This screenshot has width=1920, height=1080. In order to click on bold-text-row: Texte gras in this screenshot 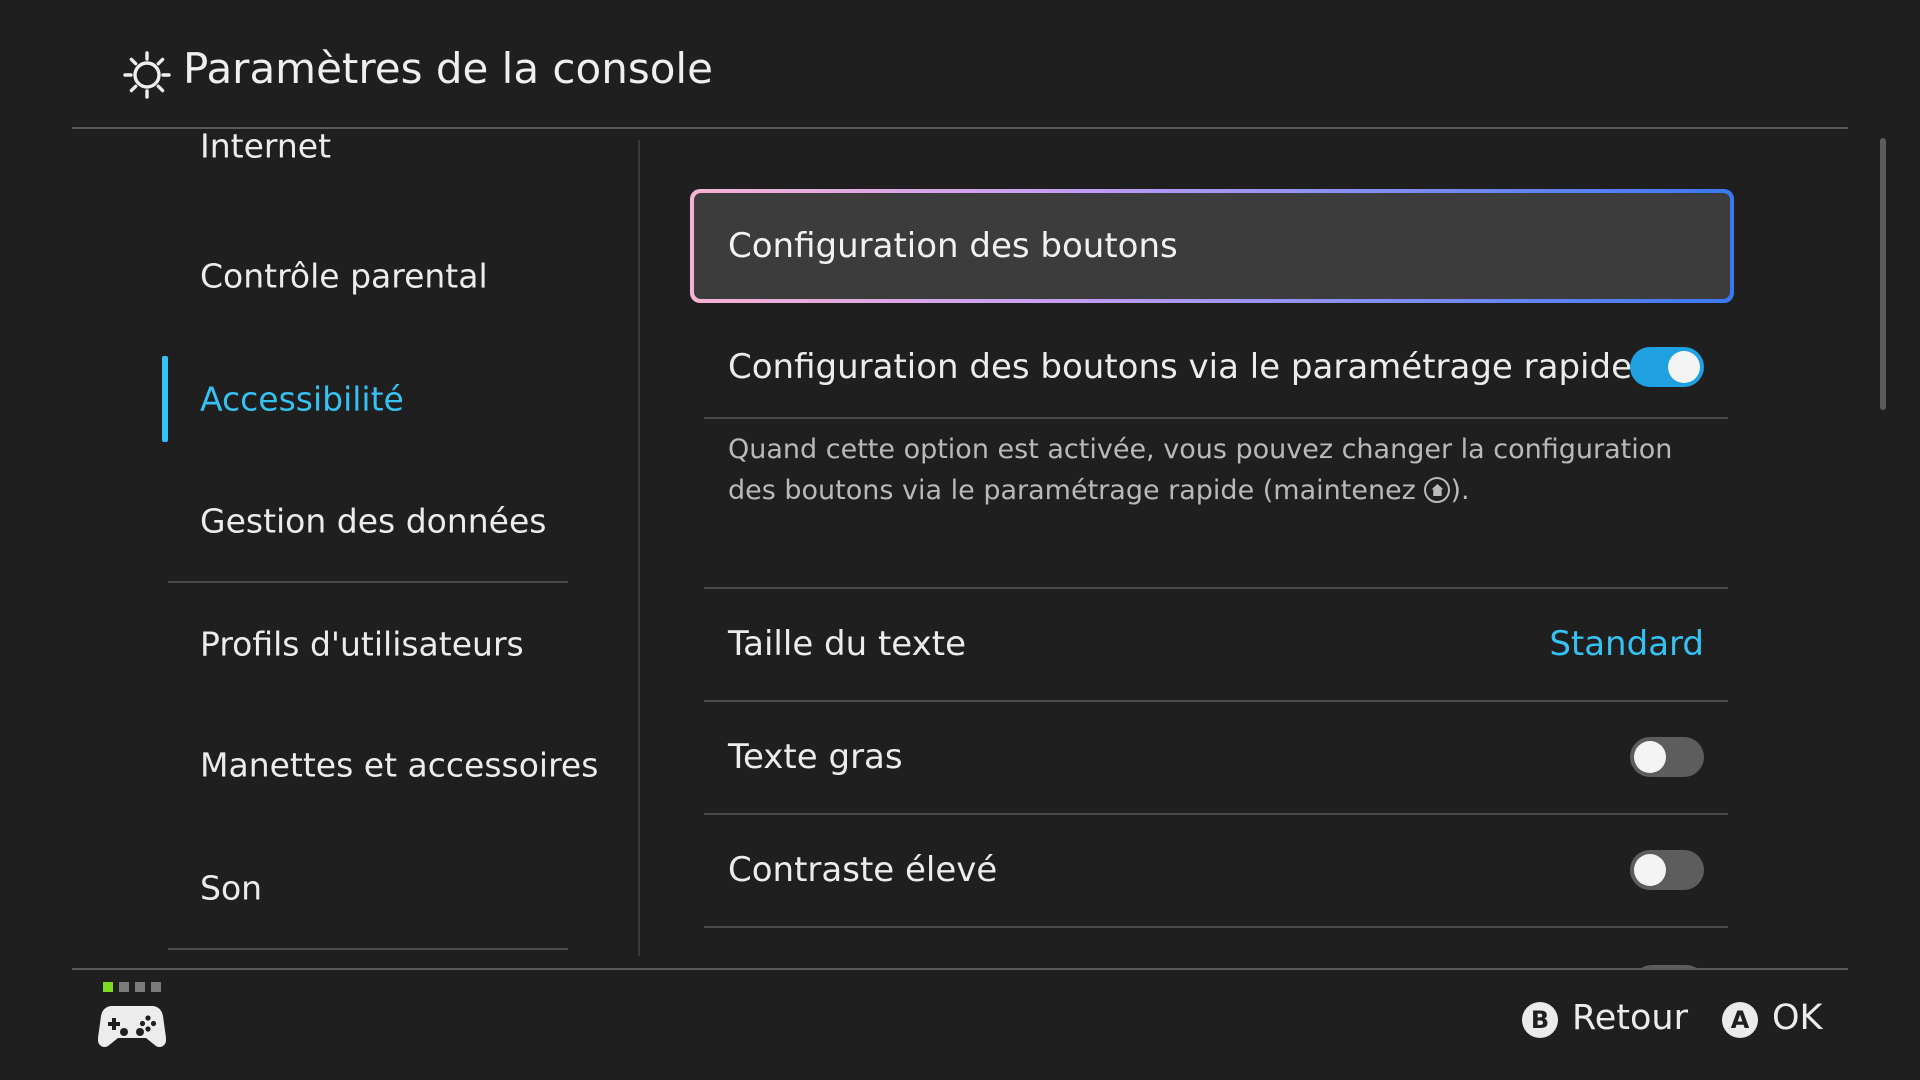, I will do `click(1216, 757)`.